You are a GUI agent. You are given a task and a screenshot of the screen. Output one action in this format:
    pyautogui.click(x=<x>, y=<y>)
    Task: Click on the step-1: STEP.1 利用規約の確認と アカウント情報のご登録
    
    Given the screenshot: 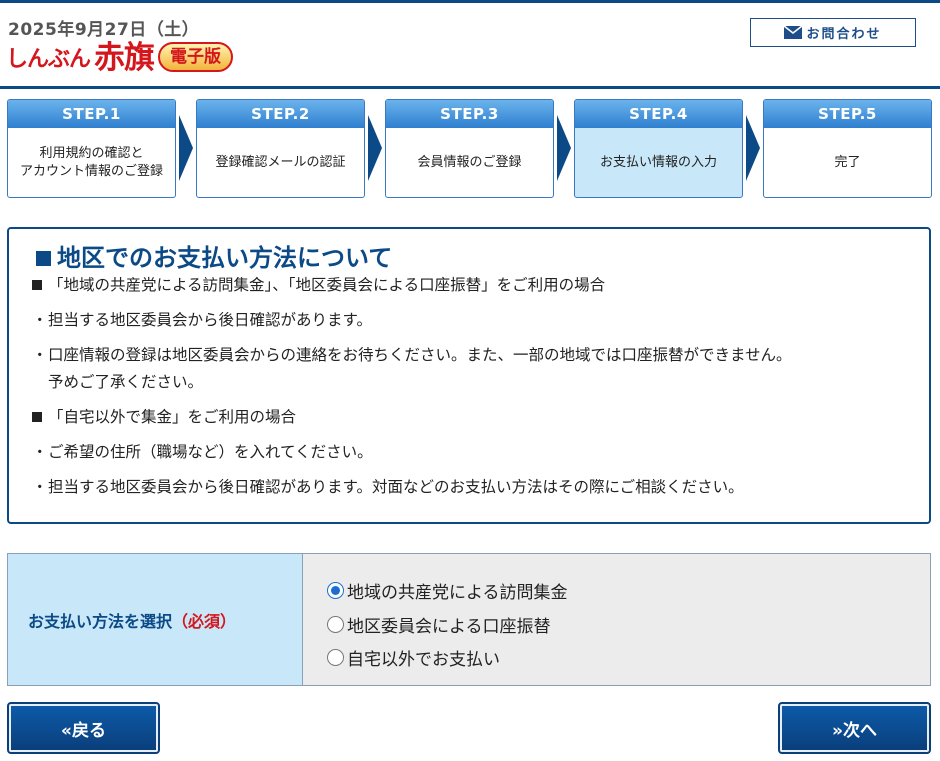 What is the action you would take?
    pyautogui.click(x=91, y=148)
    